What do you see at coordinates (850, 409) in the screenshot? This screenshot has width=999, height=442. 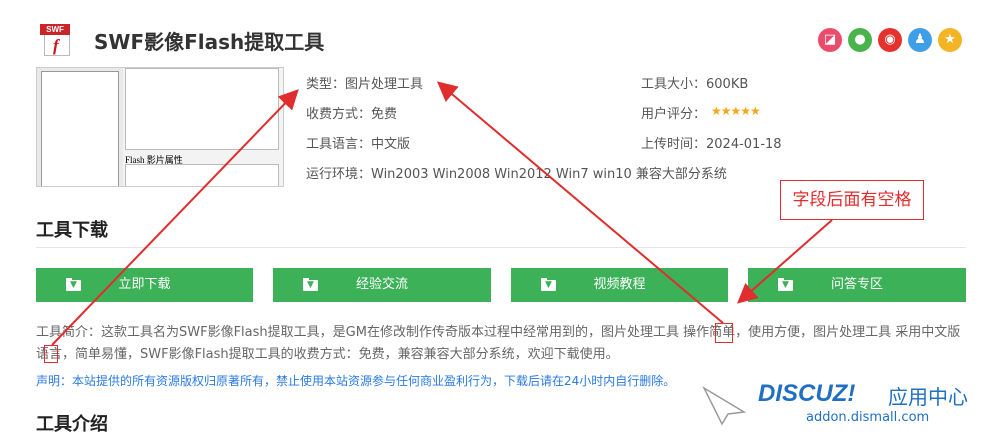 I see `discuz-watermark: DISCUZ! 应用中心 addon.dismall.com` at bounding box center [850, 409].